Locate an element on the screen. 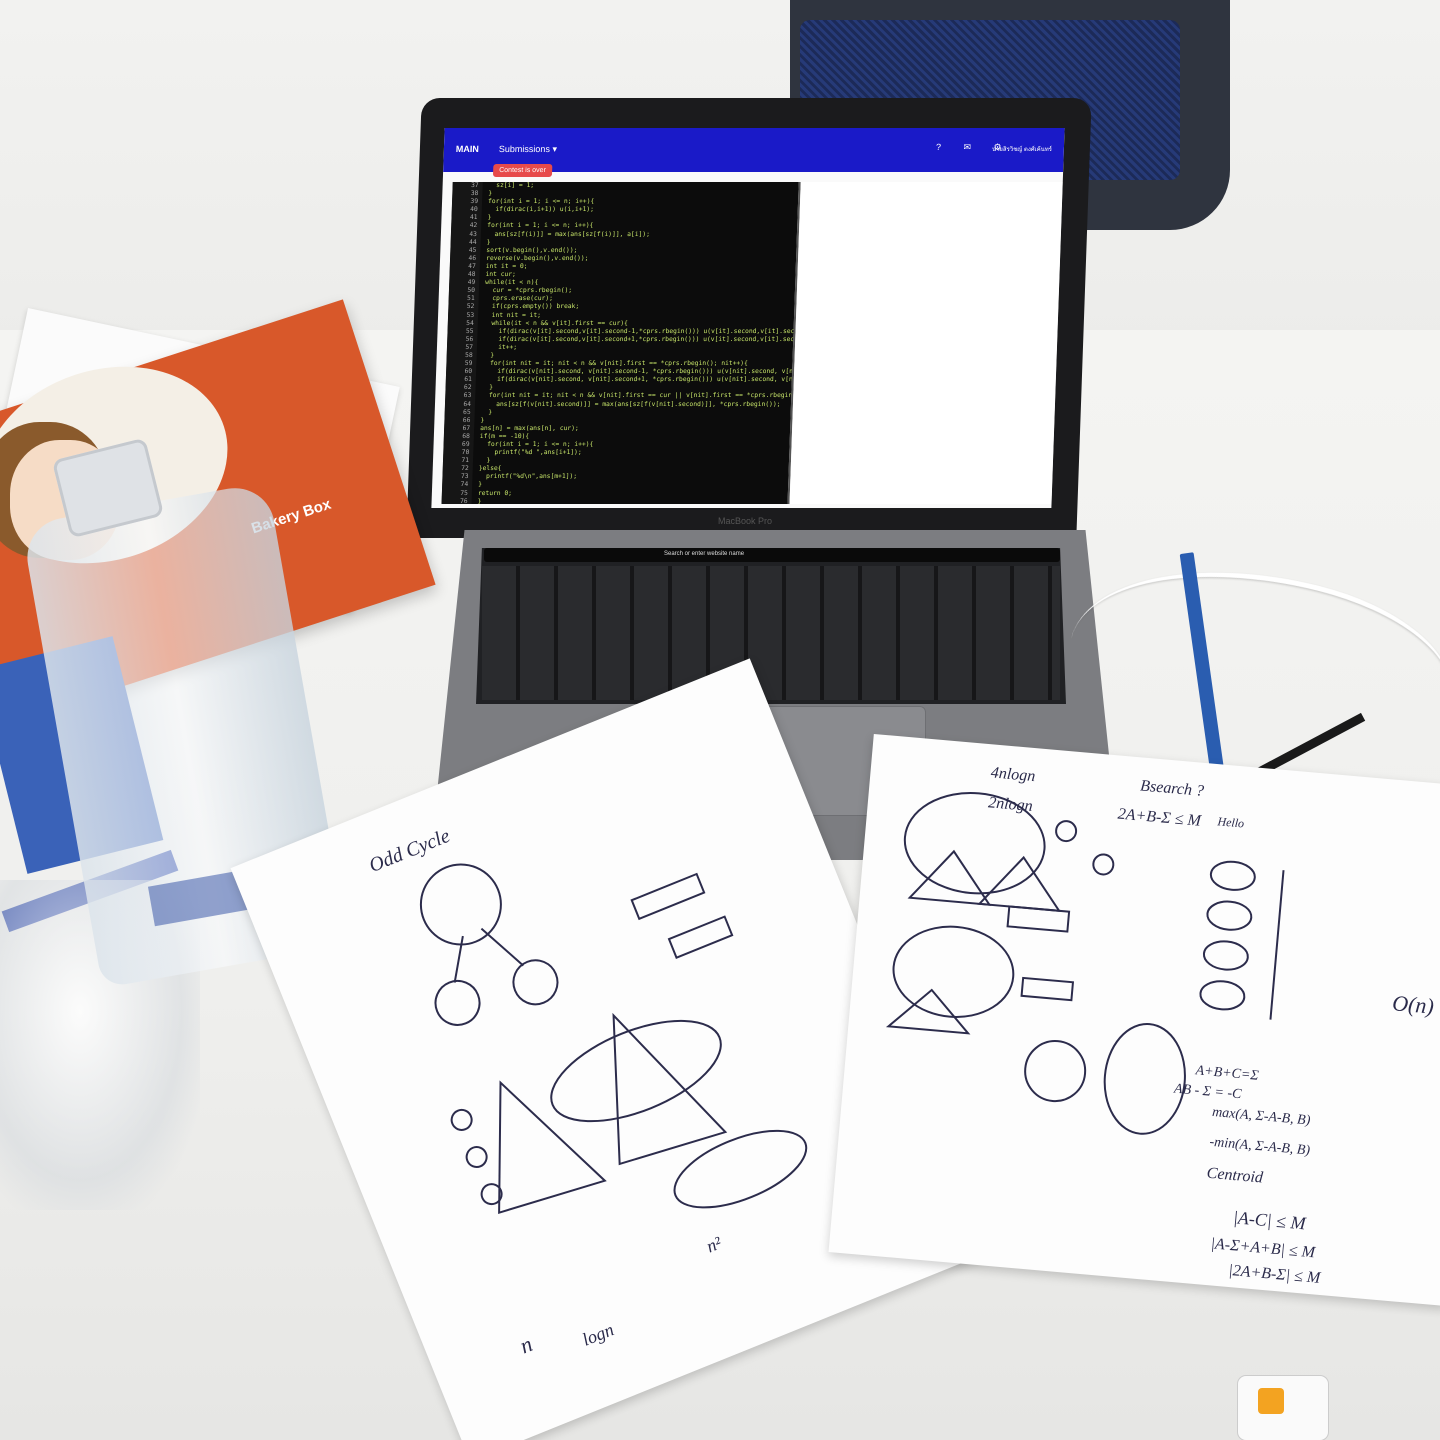 Image resolution: width=1440 pixels, height=1440 pixels. power-outlet-socket is located at coordinates (1271, 1401).